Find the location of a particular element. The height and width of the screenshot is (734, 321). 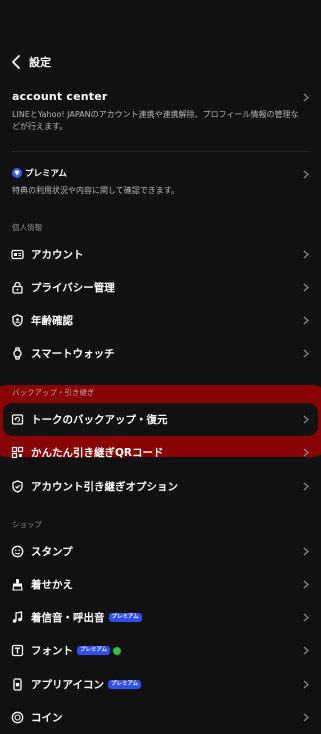

lock-icon is located at coordinates (17, 287).